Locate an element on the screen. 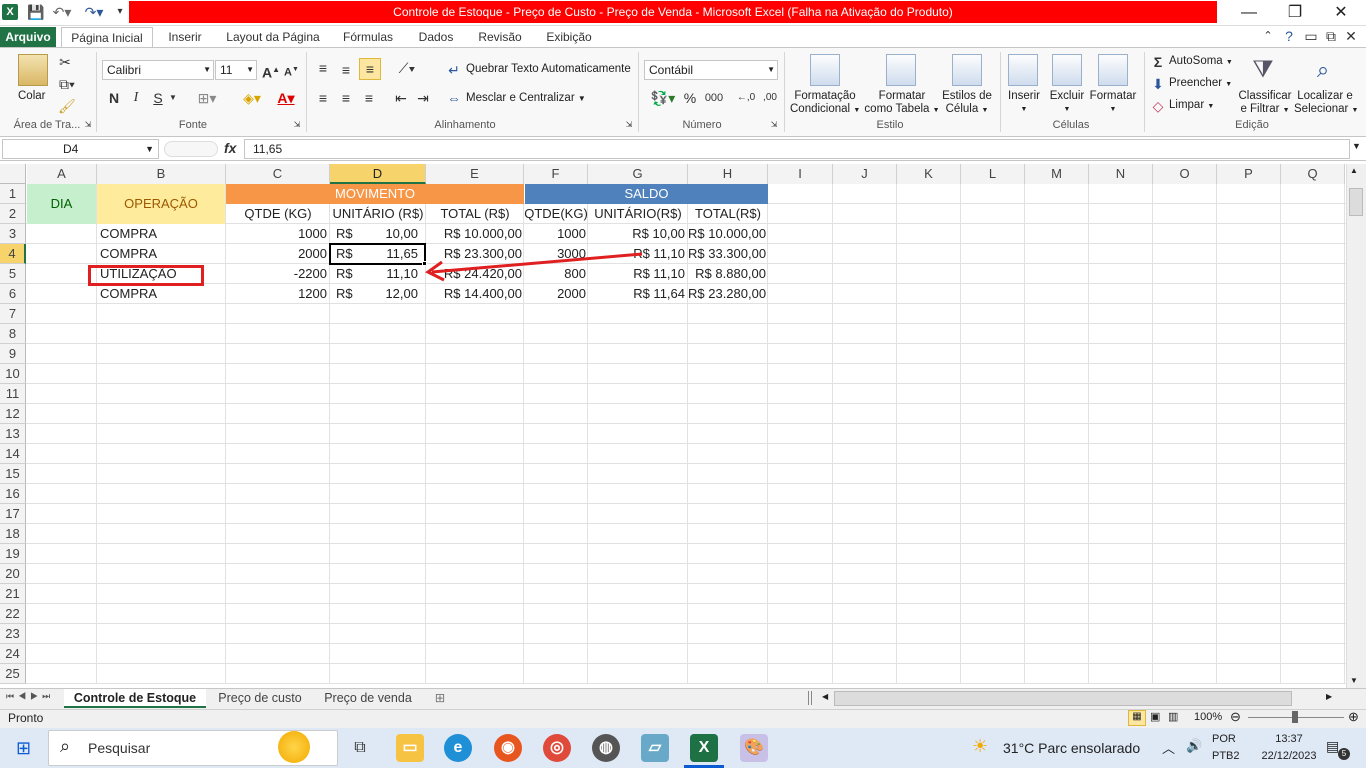  align-middle-icon: ≡ is located at coordinates (346, 70).